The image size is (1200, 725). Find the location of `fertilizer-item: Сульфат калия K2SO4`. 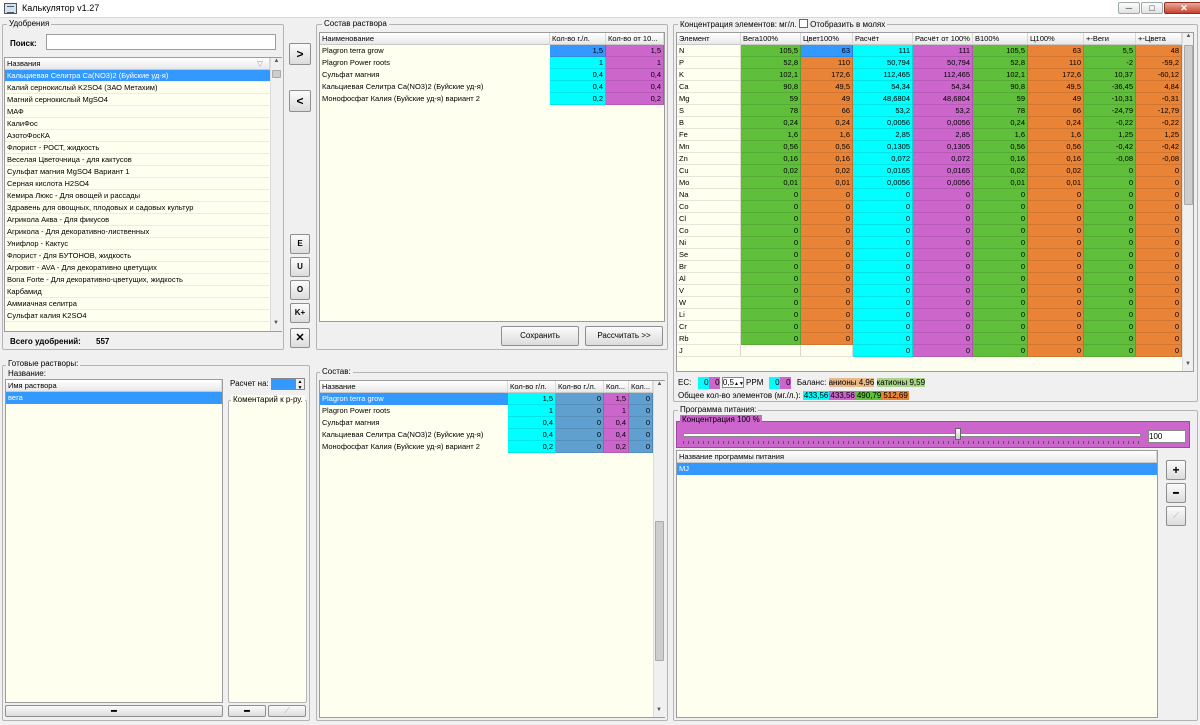

fertilizer-item: Сульфат калия K2SO4 is located at coordinates (137, 316).